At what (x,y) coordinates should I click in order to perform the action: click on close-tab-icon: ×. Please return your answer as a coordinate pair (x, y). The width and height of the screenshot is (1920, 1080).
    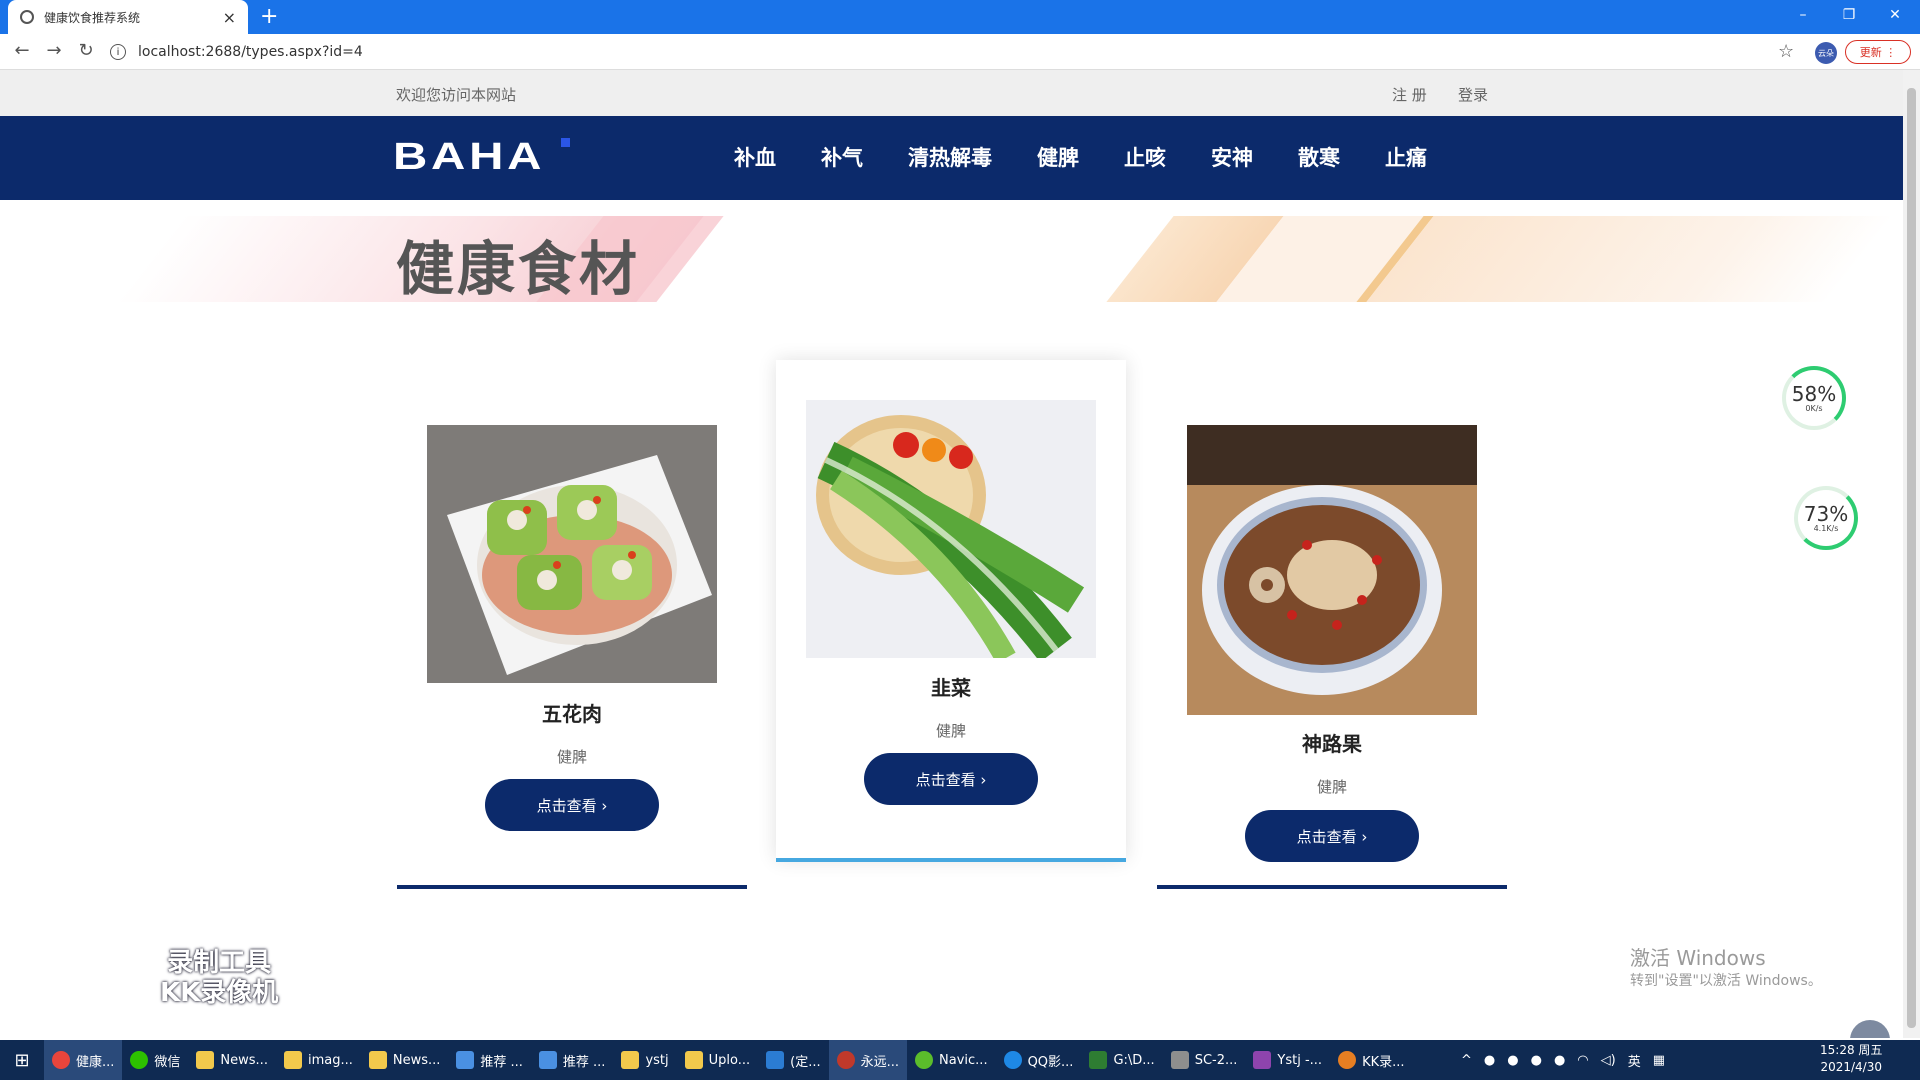
    Looking at the image, I should click on (229, 17).